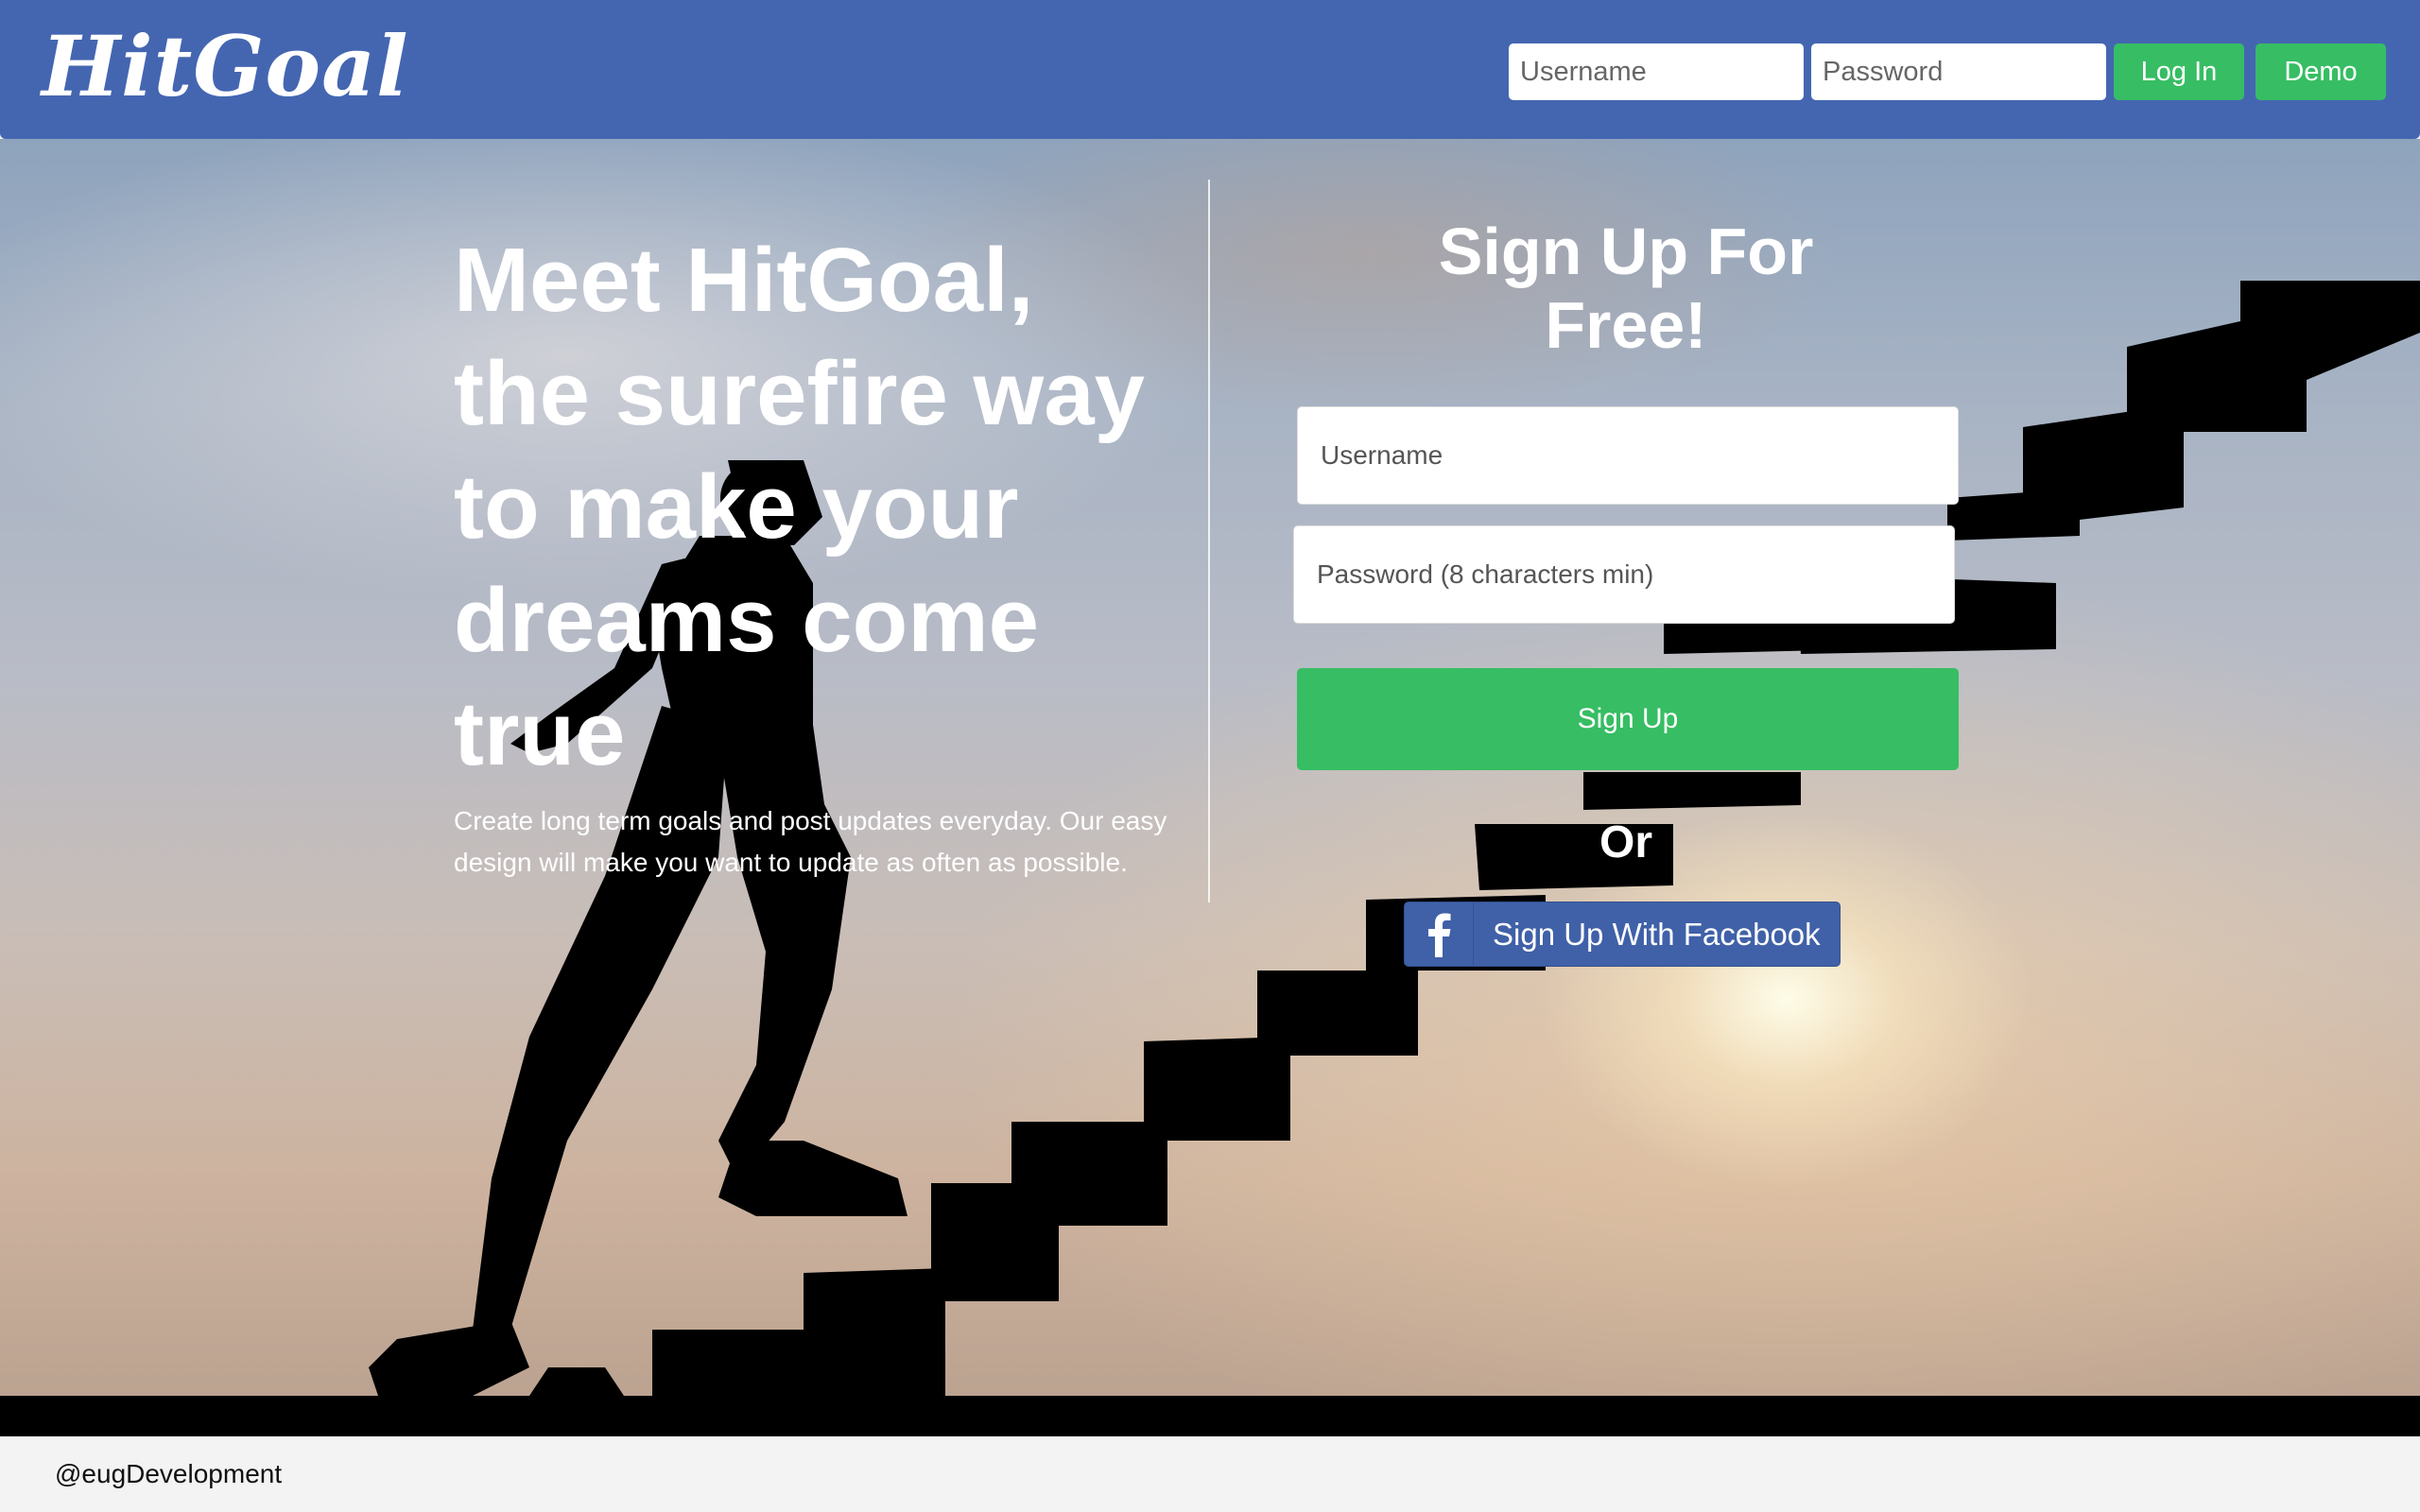  I want to click on signup-username-input, so click(1628, 455).